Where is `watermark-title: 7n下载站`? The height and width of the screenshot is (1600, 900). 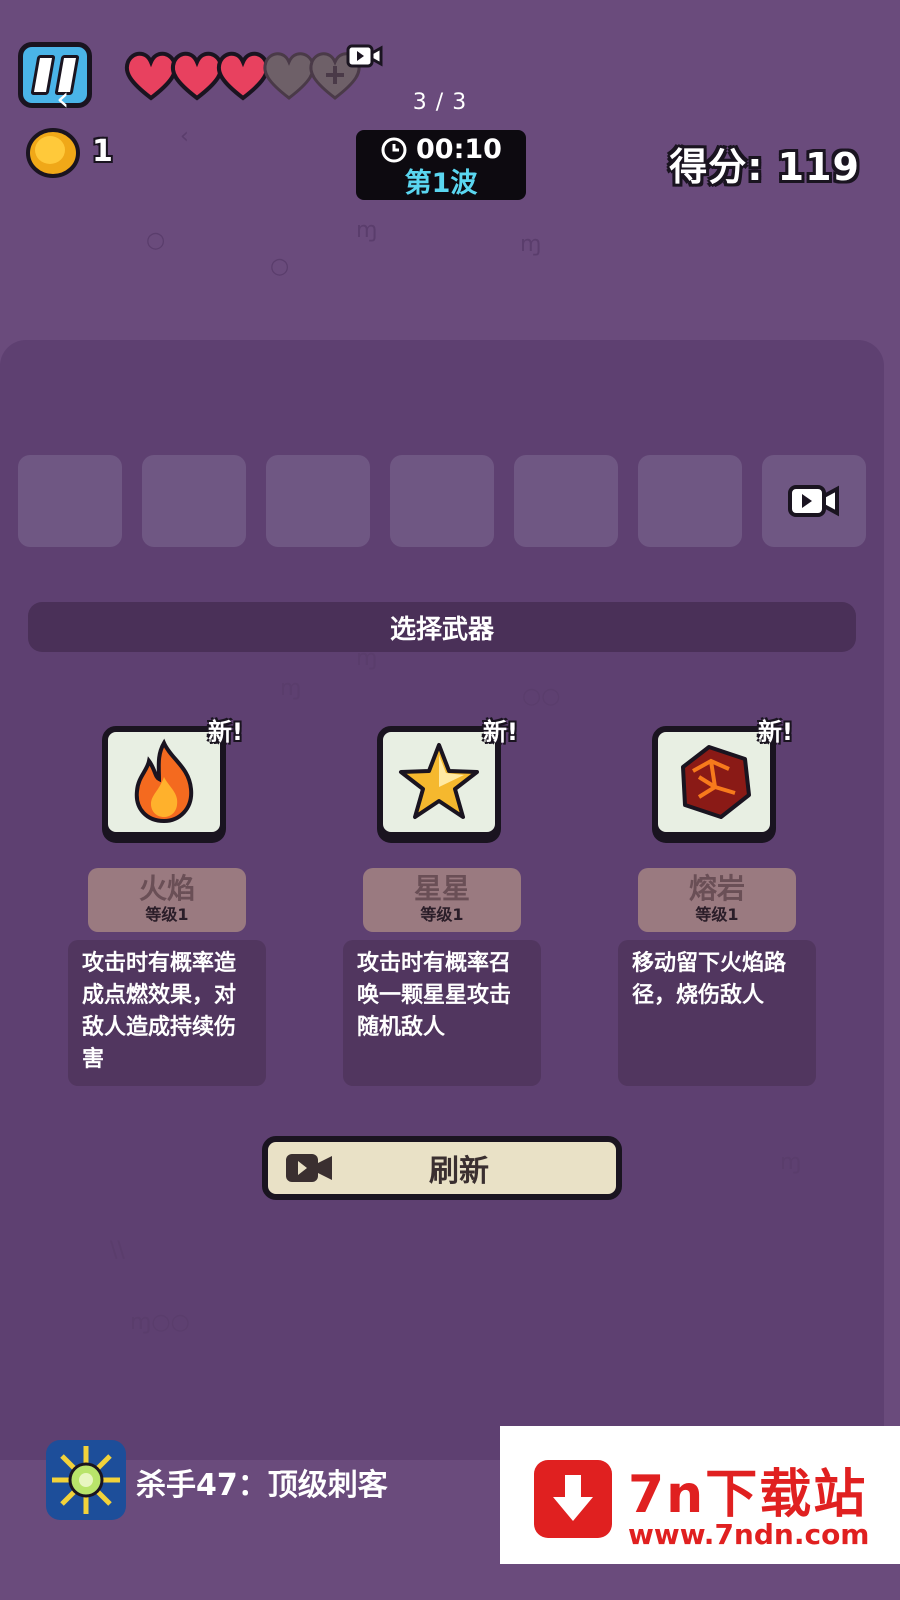 watermark-title: 7n下载站 is located at coordinates (748, 1495).